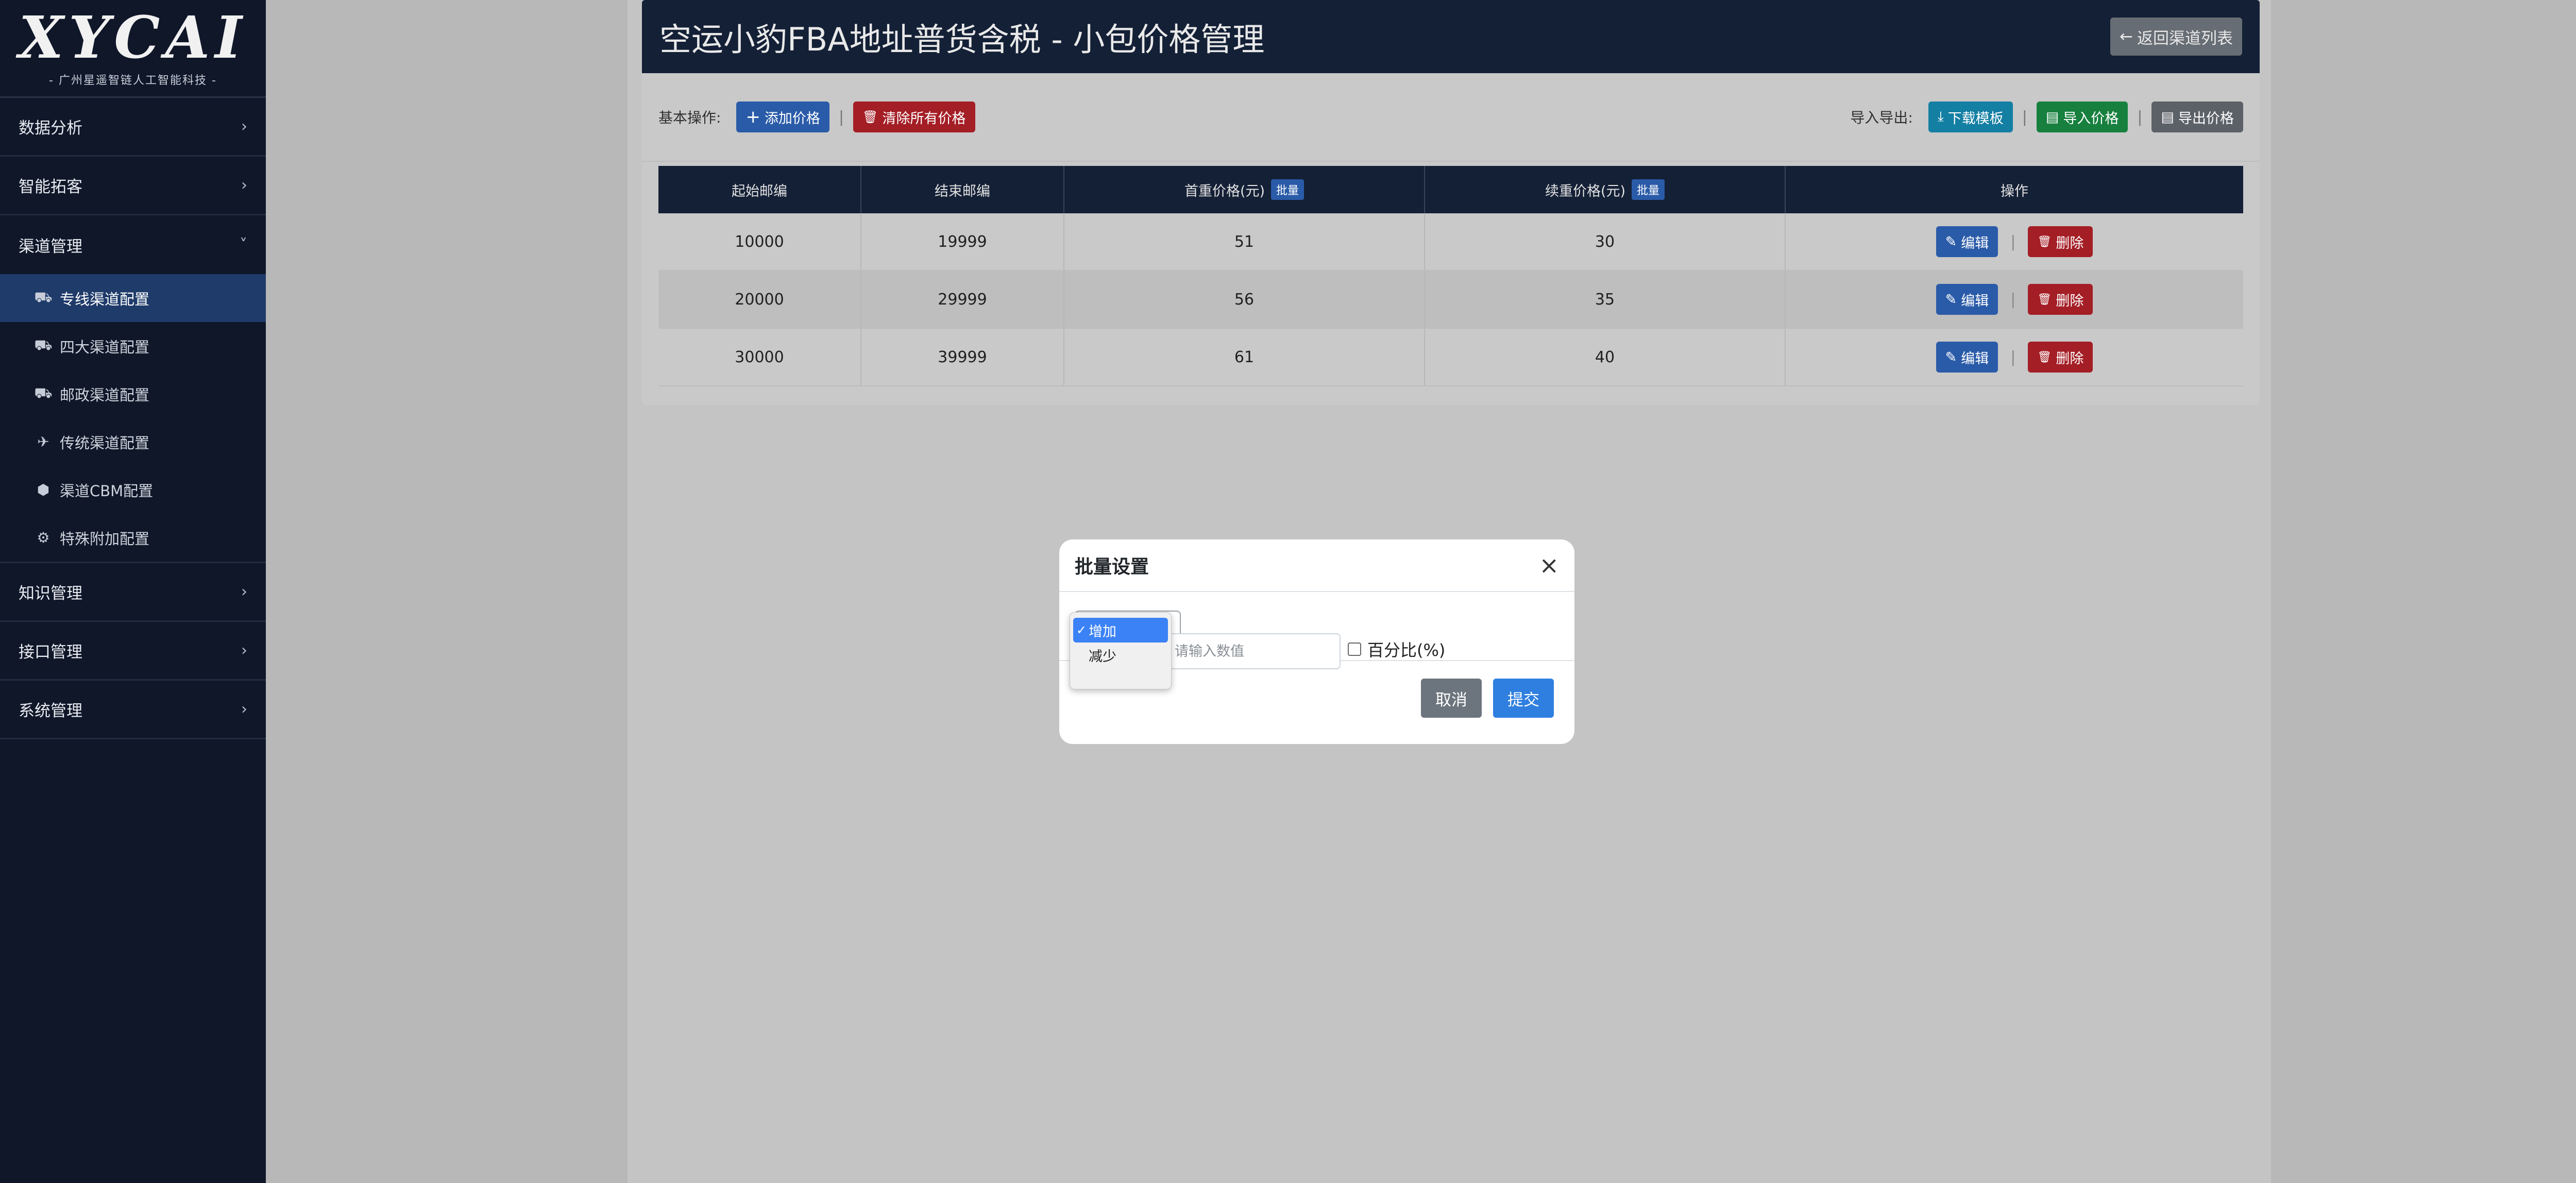 Image resolution: width=2576 pixels, height=1183 pixels. I want to click on batch-additional-weight-button: 批量, so click(1648, 189).